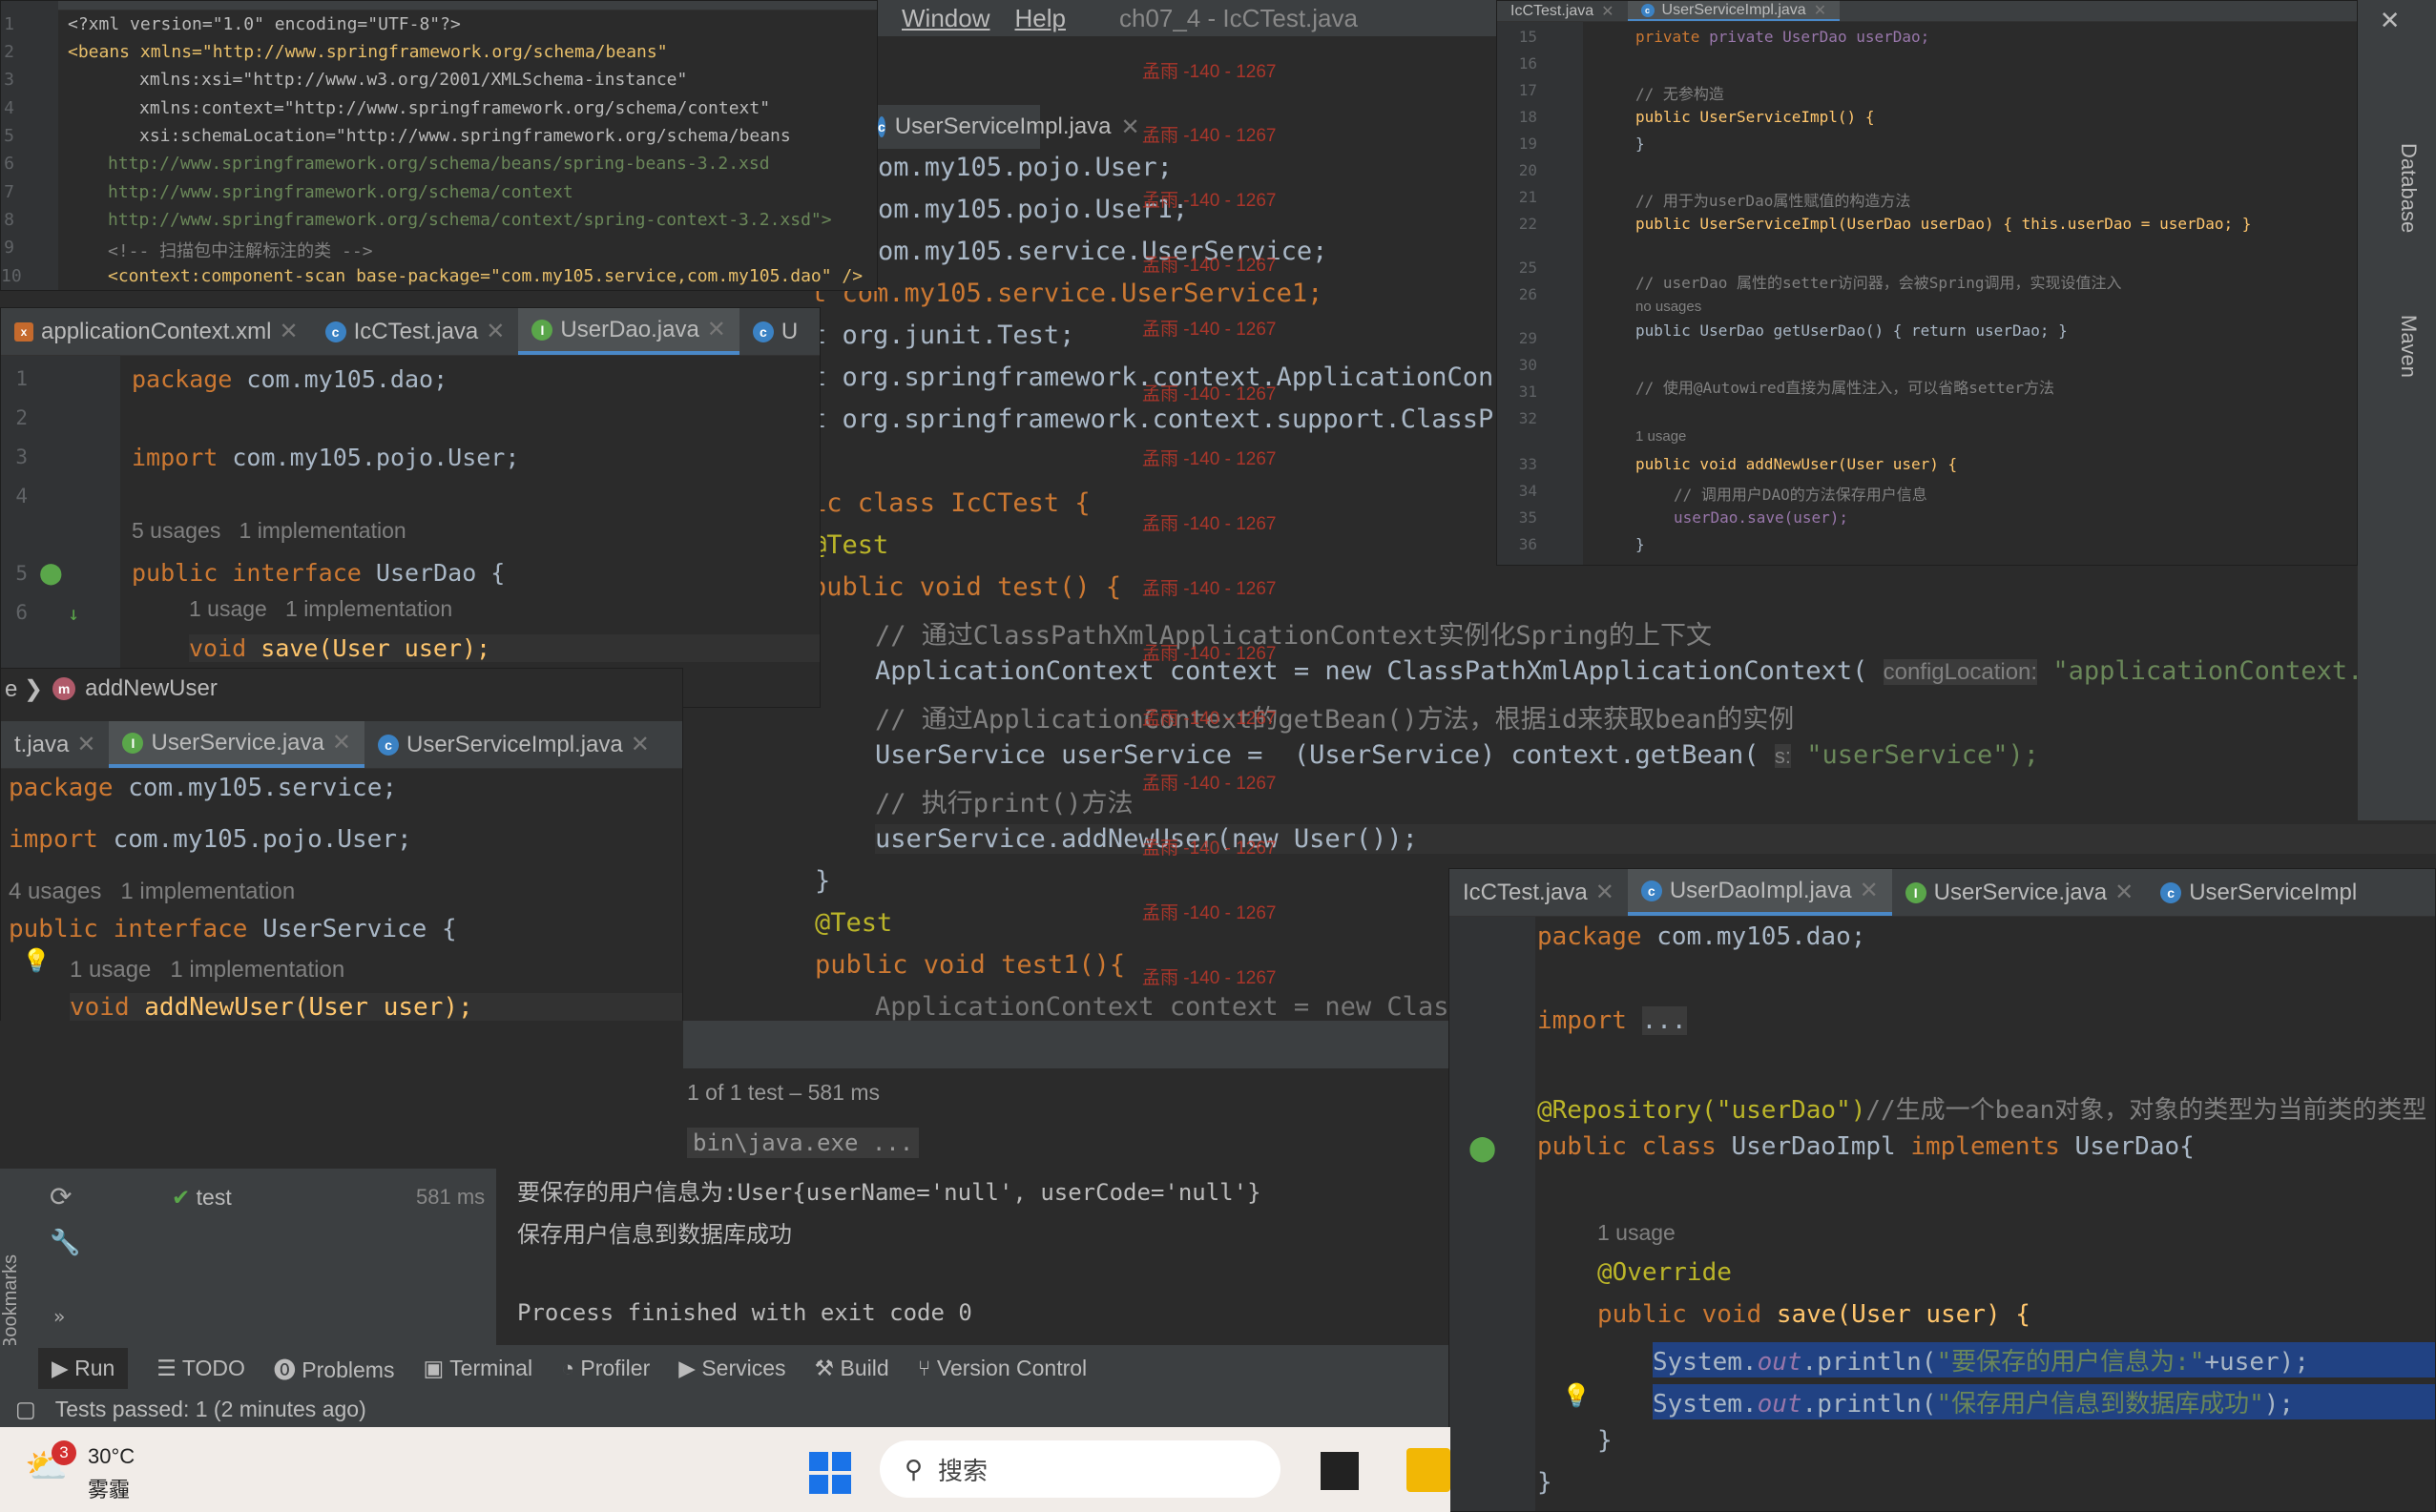 Image resolution: width=2436 pixels, height=1512 pixels. Describe the element at coordinates (1845, 388) in the screenshot. I see `code-line: // 使用@Autowired直接为属性注入，可以省略setter方法` at that location.